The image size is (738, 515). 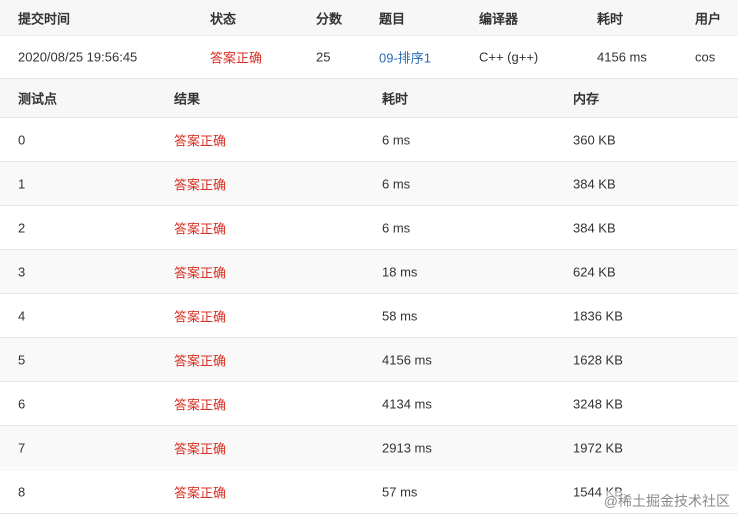 What do you see at coordinates (407, 403) in the screenshot?
I see `testcase-time: 4134 ms` at bounding box center [407, 403].